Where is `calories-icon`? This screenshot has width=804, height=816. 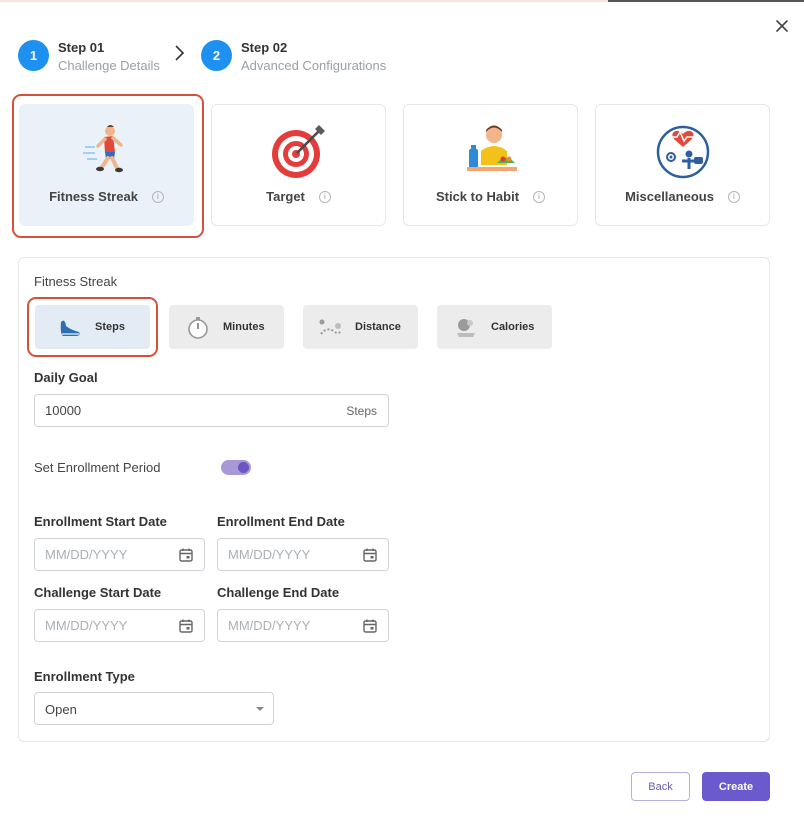
calories-icon is located at coordinates (466, 328).